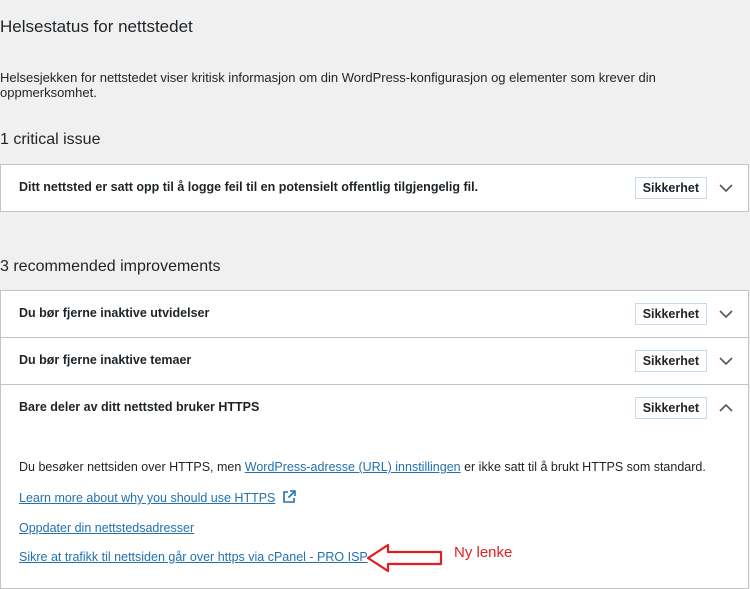  I want to click on update-address-line: Oppdater din nettstedsadresser, so click(106, 528).